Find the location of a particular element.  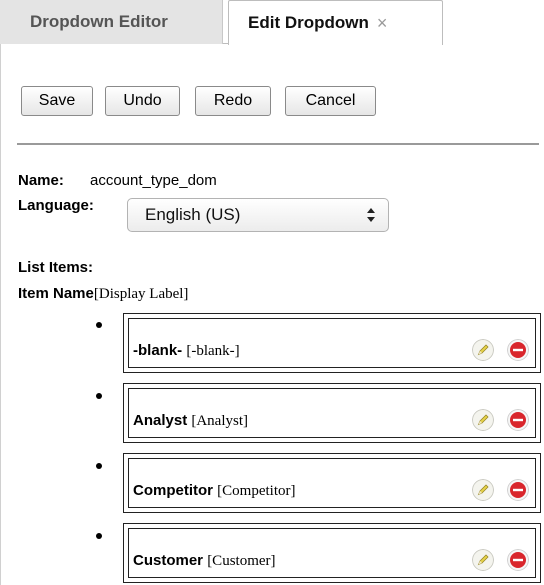

list-item: Analyst [Analyst] is located at coordinates (332, 413).